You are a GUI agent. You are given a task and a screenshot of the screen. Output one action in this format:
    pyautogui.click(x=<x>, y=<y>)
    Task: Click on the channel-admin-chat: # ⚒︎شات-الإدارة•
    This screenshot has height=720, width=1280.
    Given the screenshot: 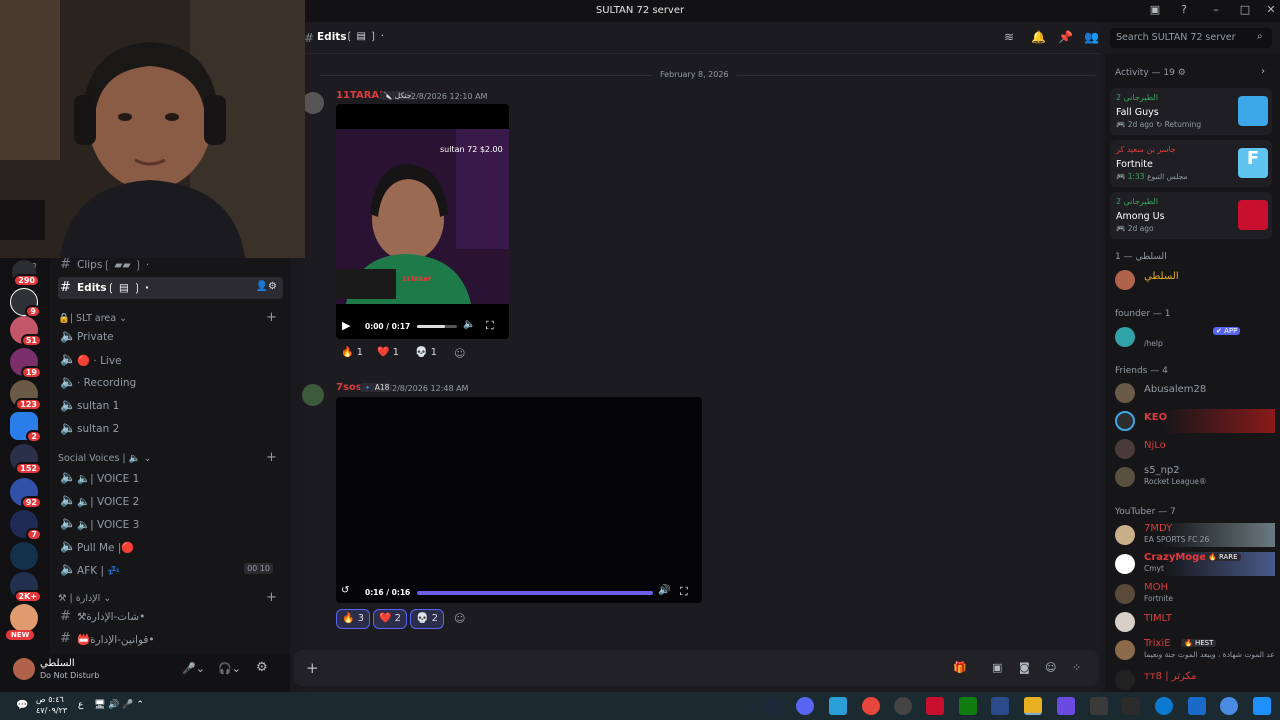 What is the action you would take?
    pyautogui.click(x=170, y=617)
    